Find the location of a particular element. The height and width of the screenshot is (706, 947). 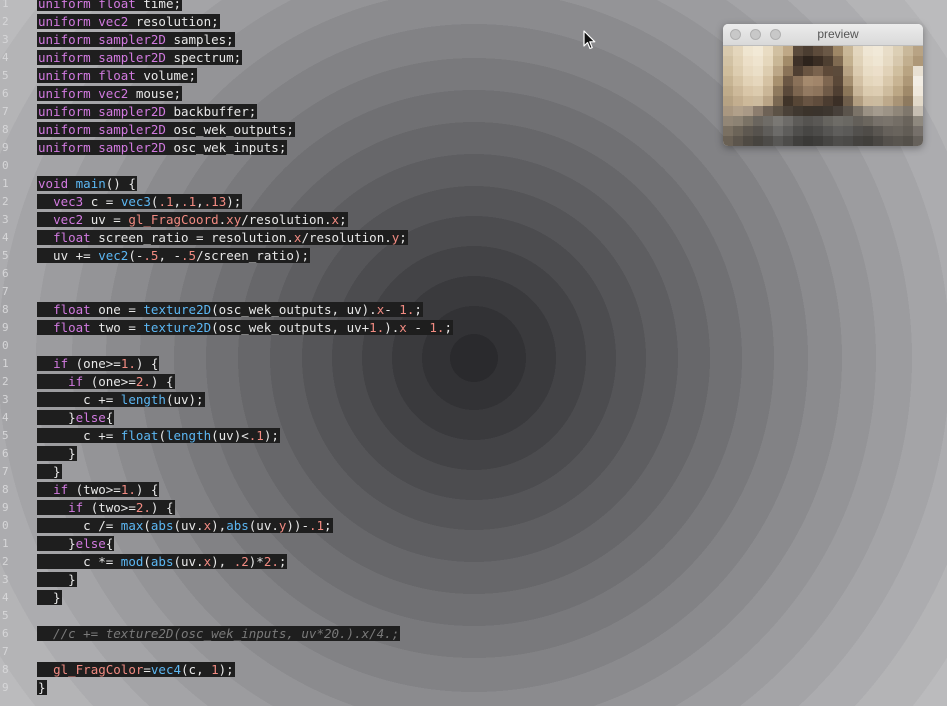

code-line: 3 c += length(uv); is located at coordinates (350, 400).